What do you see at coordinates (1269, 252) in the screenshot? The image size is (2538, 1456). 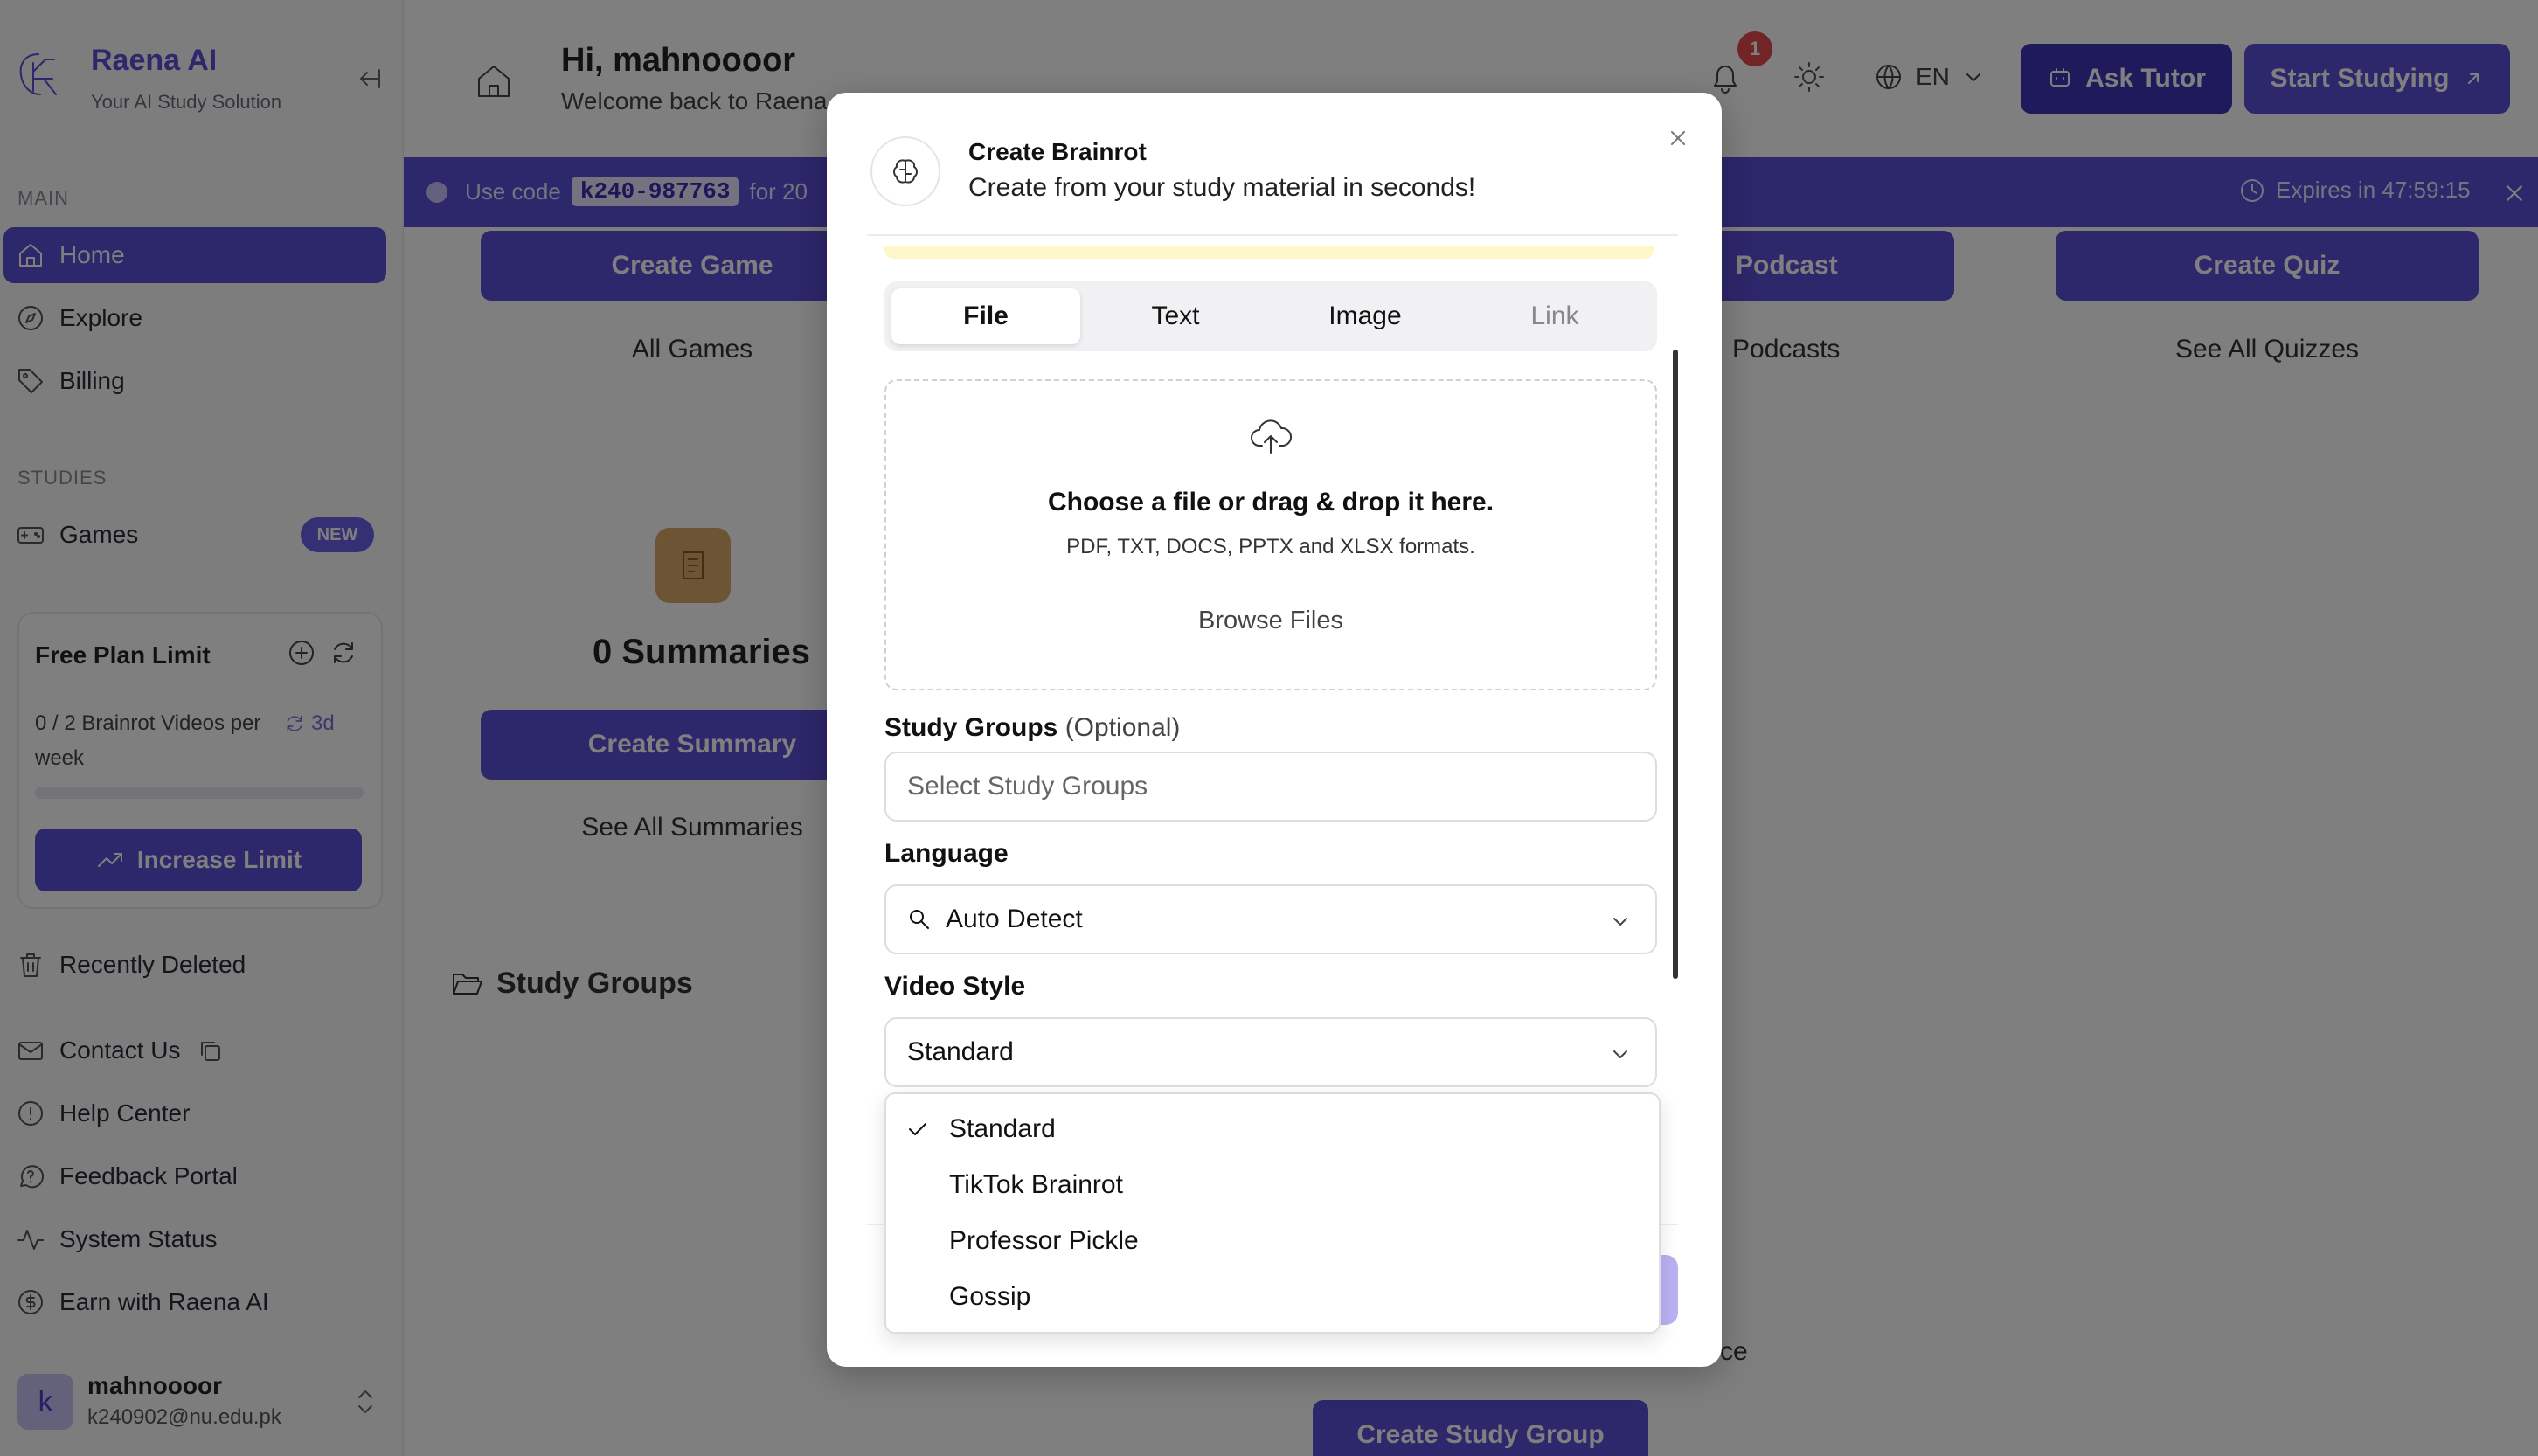 I see `notice-strip` at bounding box center [1269, 252].